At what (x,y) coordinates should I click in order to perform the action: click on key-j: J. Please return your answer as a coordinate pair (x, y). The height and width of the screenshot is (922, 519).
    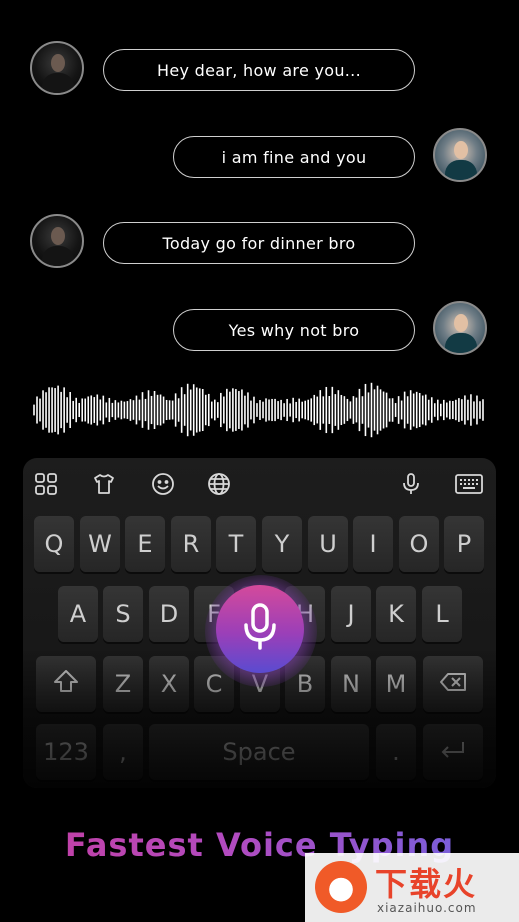
    Looking at the image, I should click on (351, 614).